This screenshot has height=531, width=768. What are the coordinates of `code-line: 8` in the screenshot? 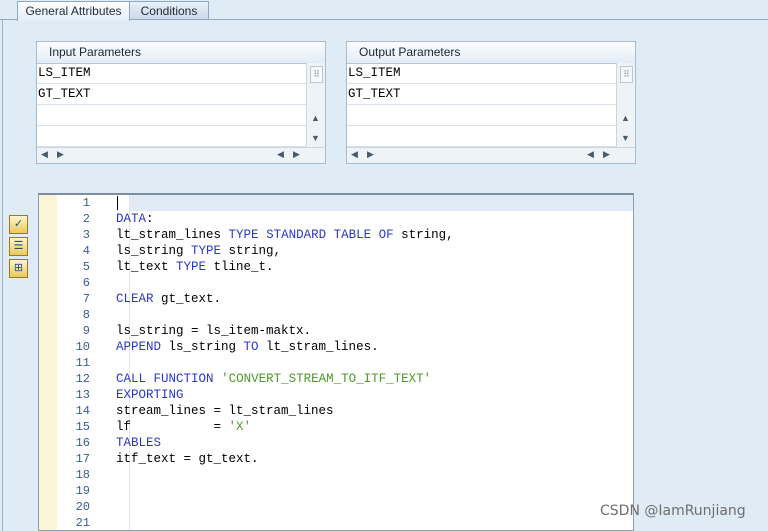 It's located at (336, 315).